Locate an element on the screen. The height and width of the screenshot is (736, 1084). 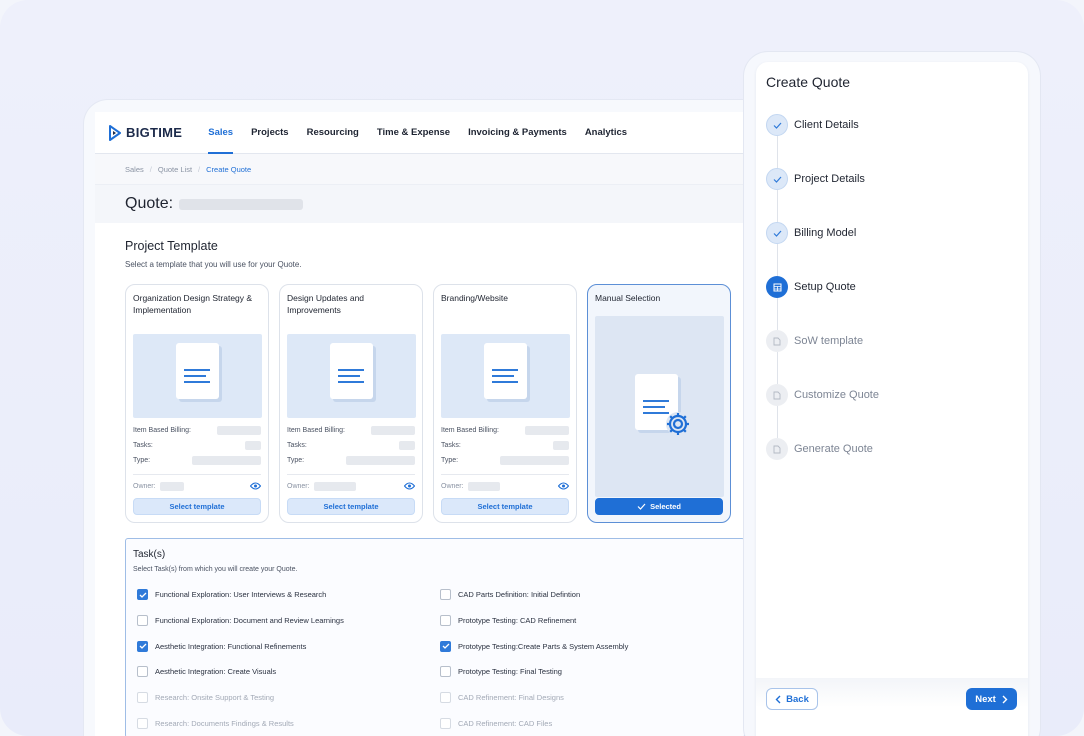
task-item: CAD Parts Definition: Initial Defintion is located at coordinates (581, 595).